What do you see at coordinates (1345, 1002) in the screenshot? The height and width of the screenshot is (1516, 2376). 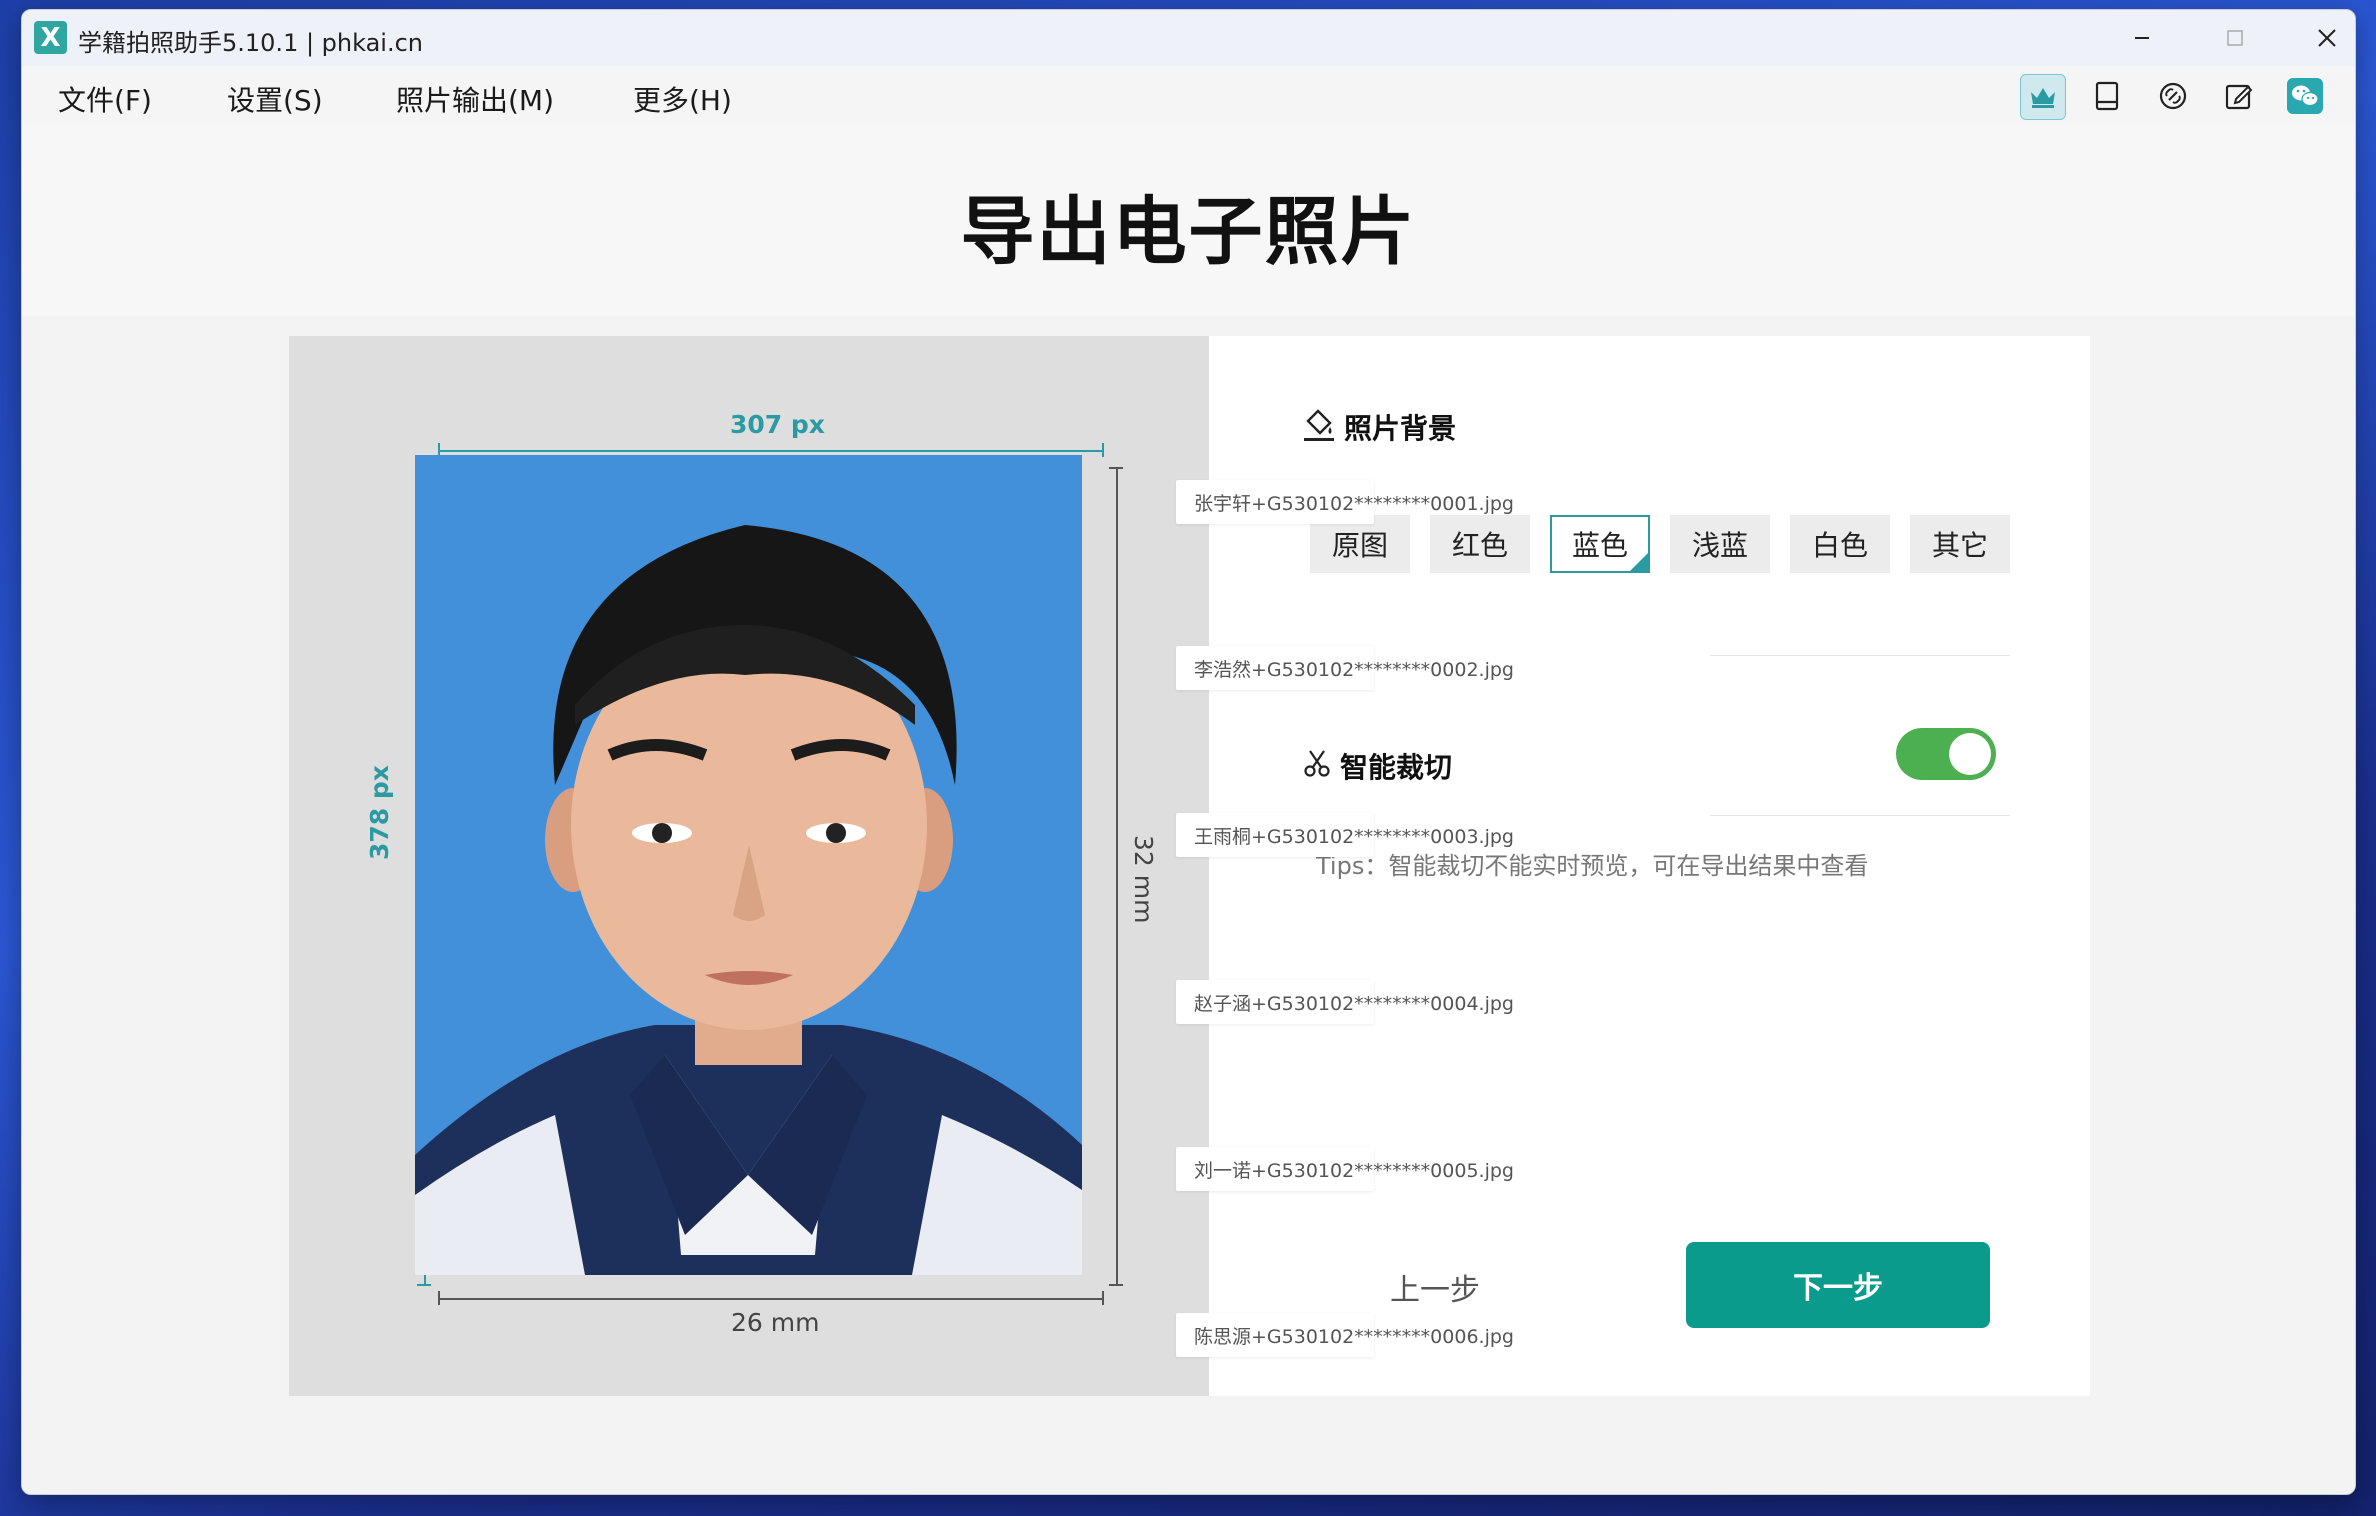 I see `file-tag: 赵子涵+G530102********0004.jpg` at bounding box center [1345, 1002].